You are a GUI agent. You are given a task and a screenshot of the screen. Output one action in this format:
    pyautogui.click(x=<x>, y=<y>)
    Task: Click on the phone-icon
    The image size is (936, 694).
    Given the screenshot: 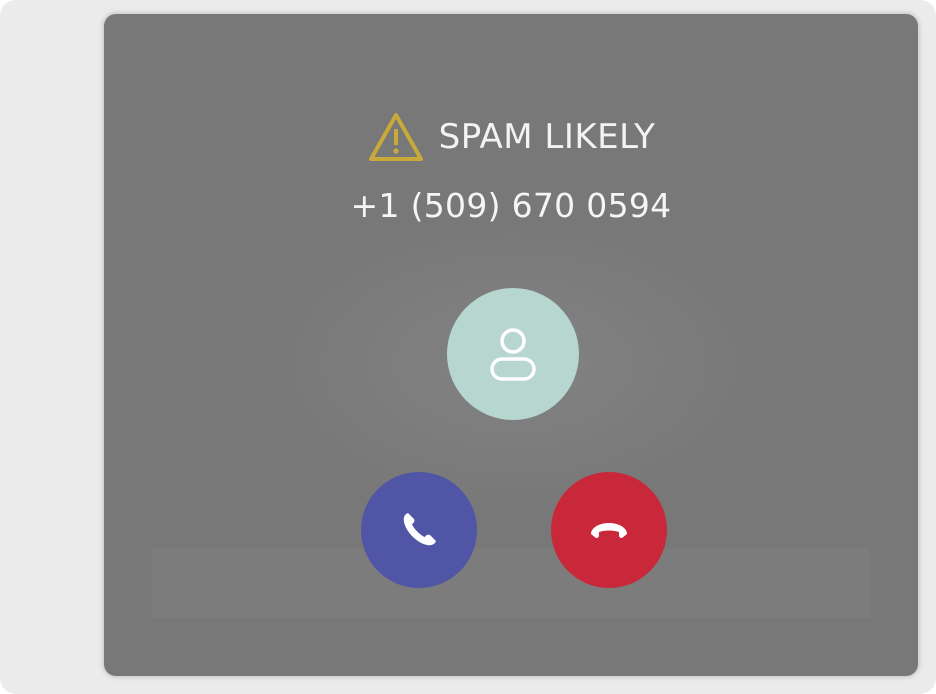 What is the action you would take?
    pyautogui.click(x=419, y=529)
    